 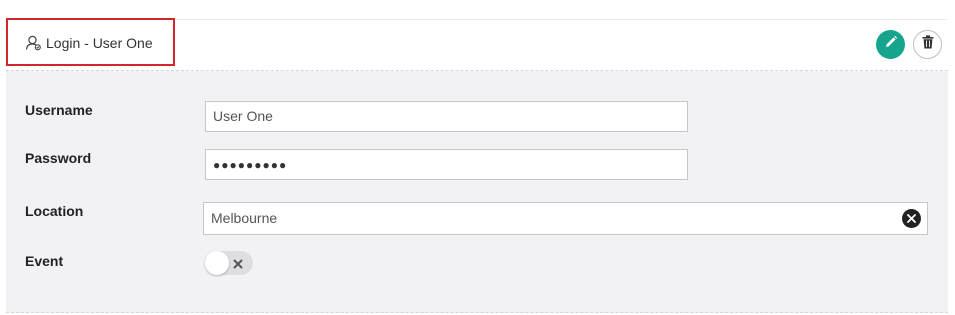 What do you see at coordinates (446, 164) in the screenshot?
I see `password-input: ●●●●●●●●●` at bounding box center [446, 164].